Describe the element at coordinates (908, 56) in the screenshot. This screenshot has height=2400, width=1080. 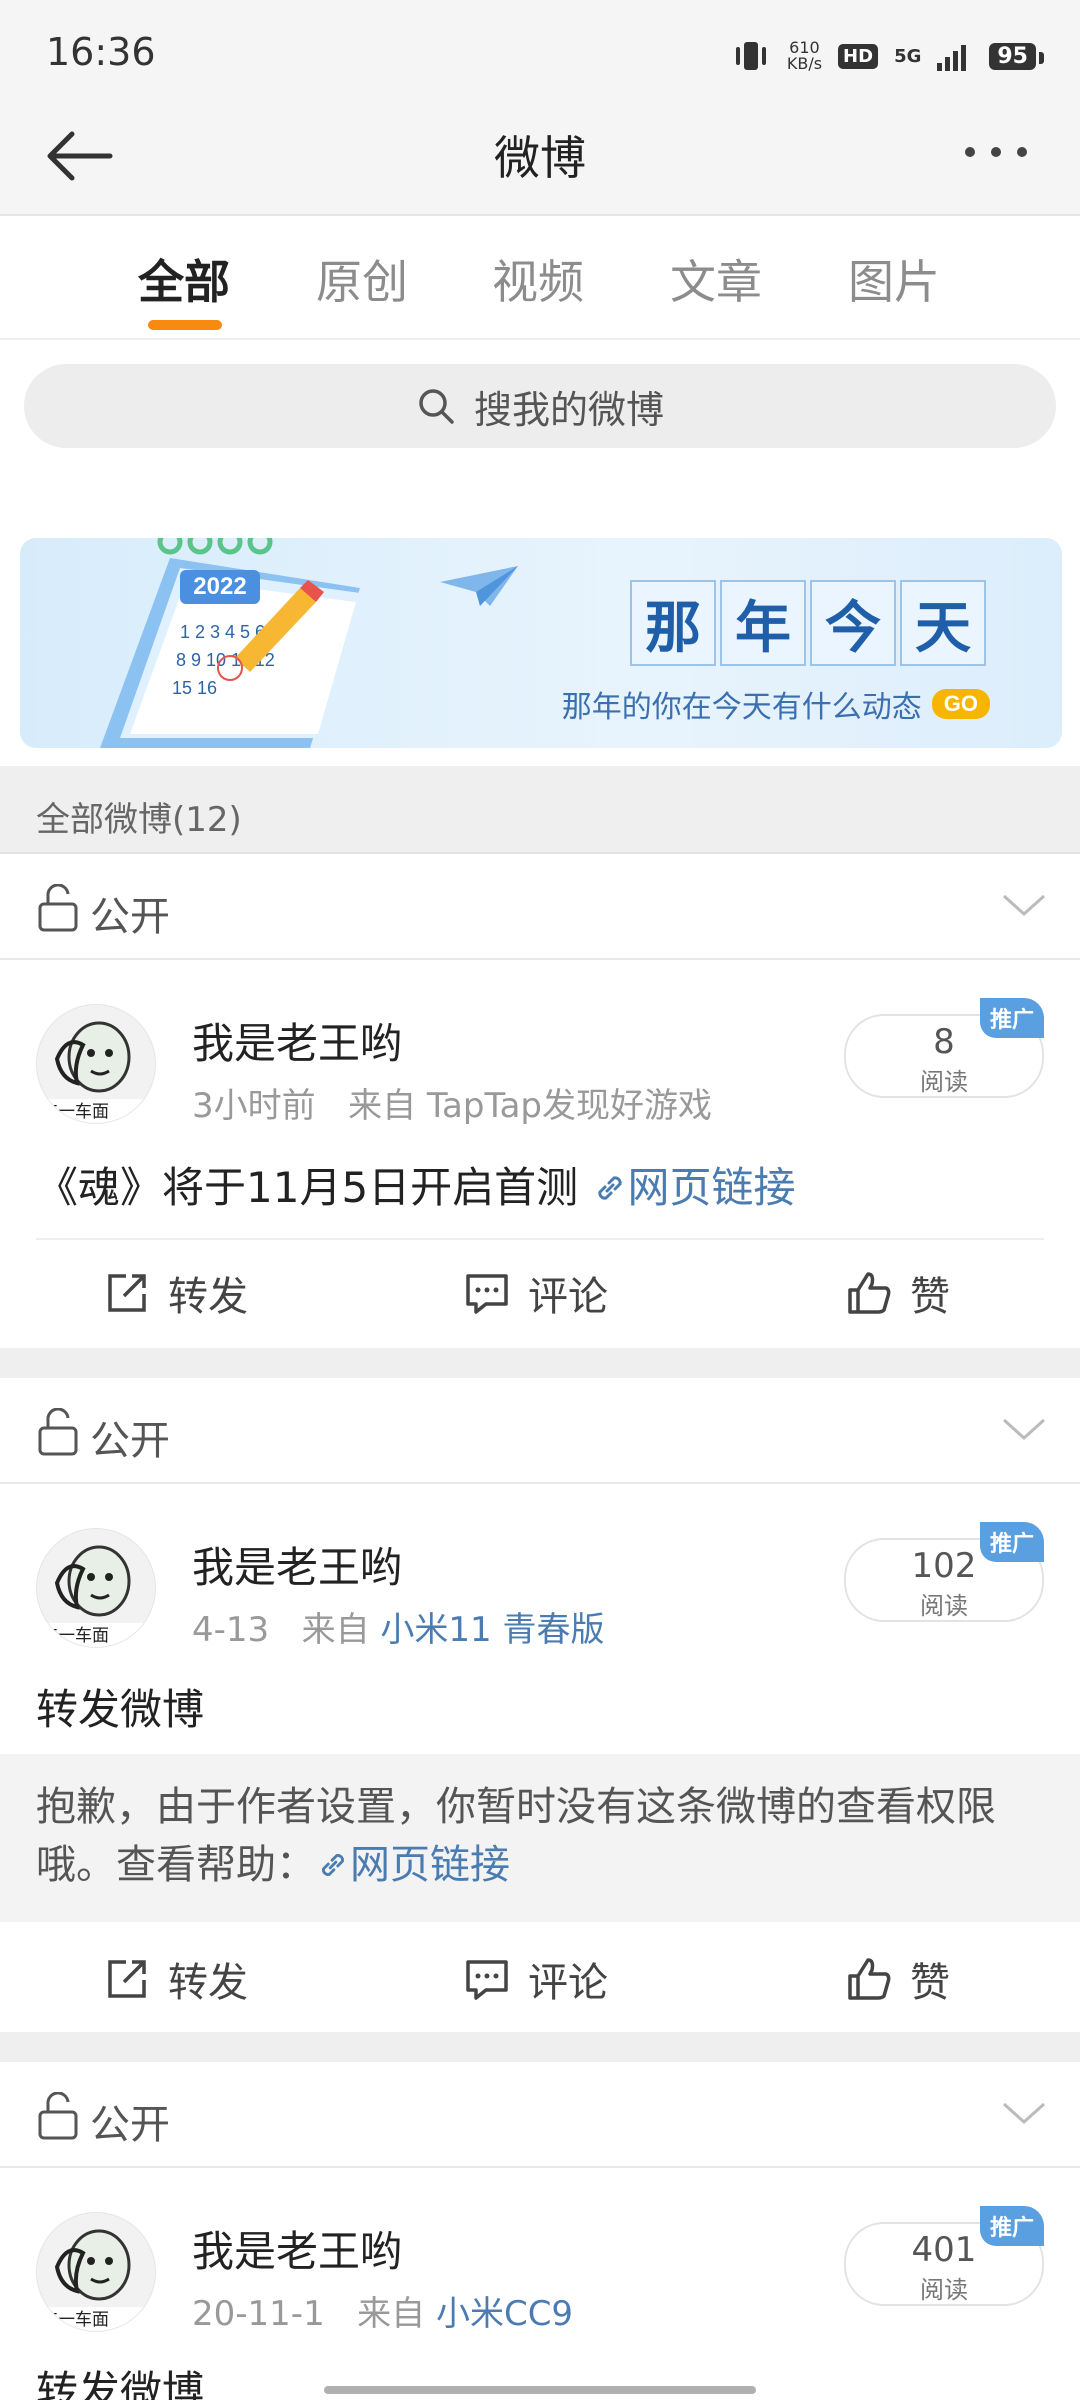
I see `network-type: 5G` at that location.